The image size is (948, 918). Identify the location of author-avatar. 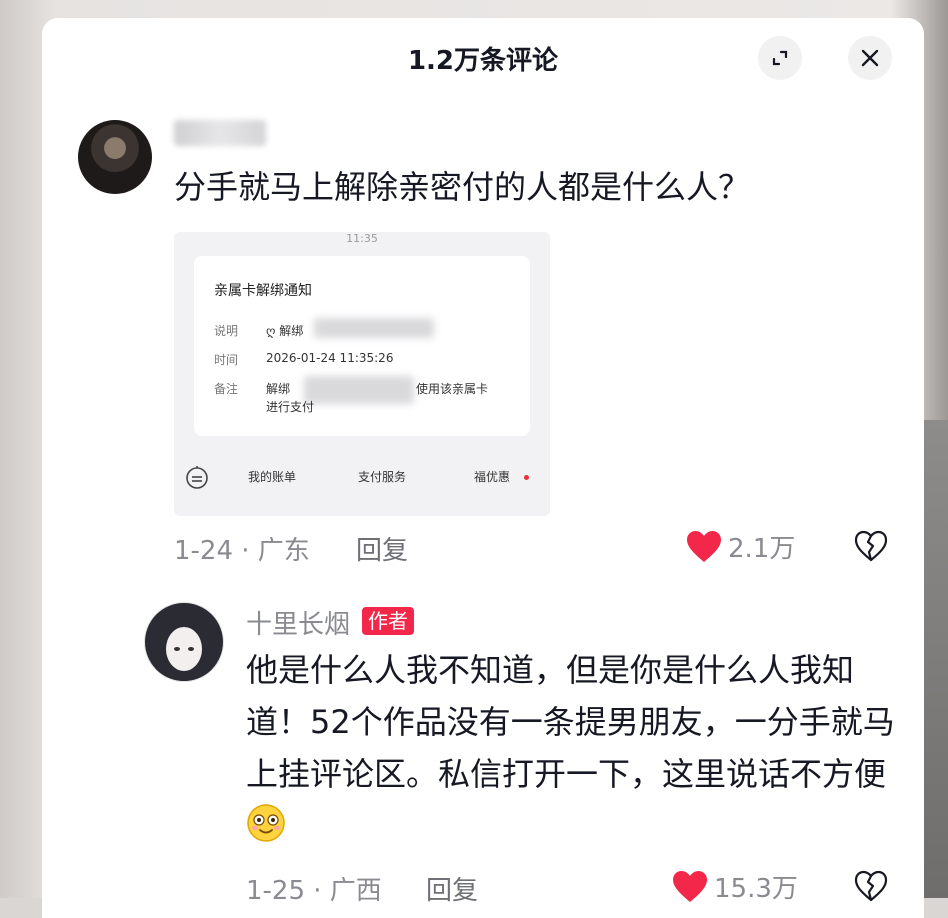
(184, 642).